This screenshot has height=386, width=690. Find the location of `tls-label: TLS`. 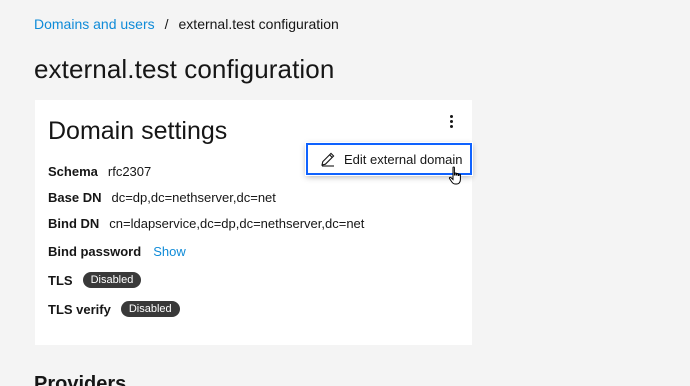

tls-label: TLS is located at coordinates (60, 280).